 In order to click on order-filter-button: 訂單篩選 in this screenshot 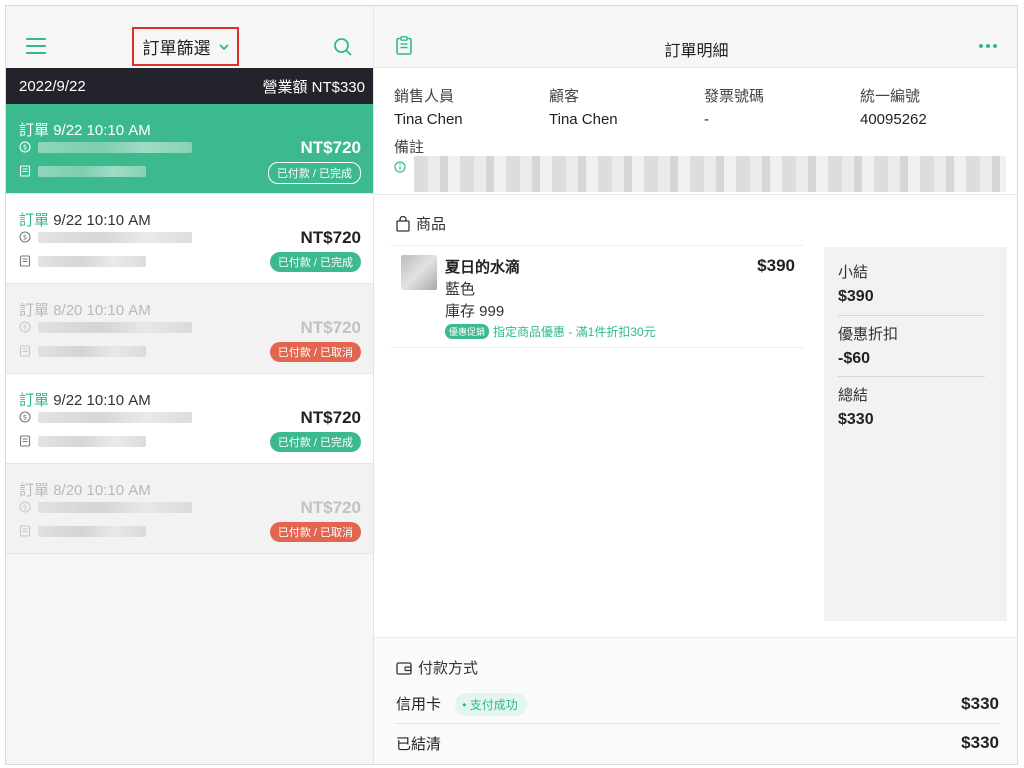, I will do `click(185, 46)`.